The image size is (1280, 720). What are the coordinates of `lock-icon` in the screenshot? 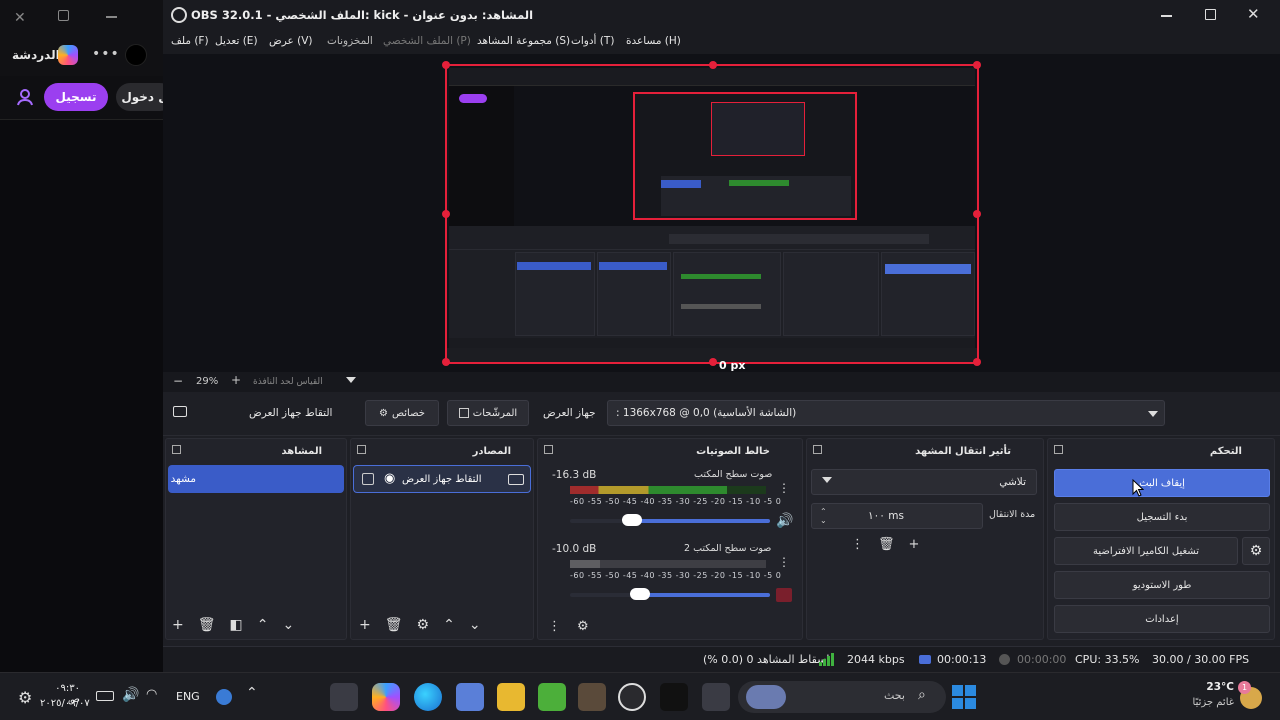 It's located at (368, 479).